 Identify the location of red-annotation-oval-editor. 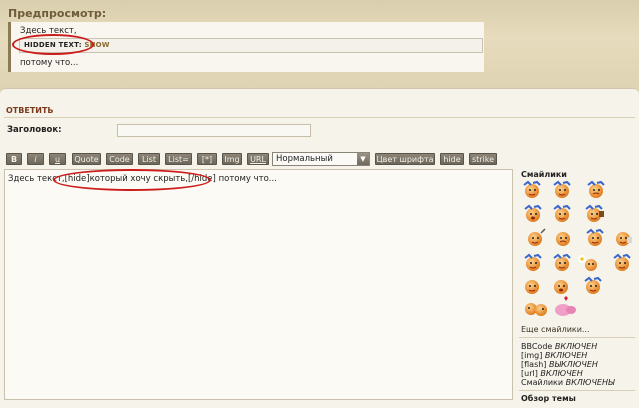
(132, 180).